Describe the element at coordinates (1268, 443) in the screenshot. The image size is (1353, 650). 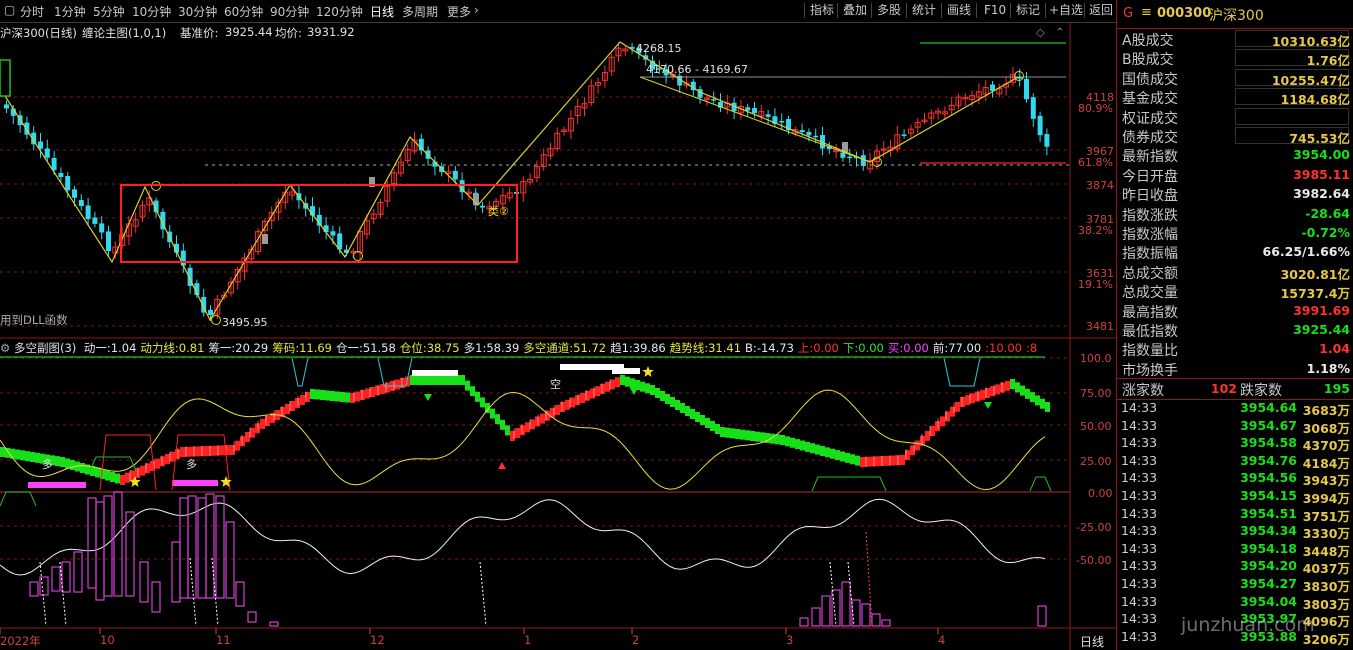
I see `tick-price: 3954.58` at that location.